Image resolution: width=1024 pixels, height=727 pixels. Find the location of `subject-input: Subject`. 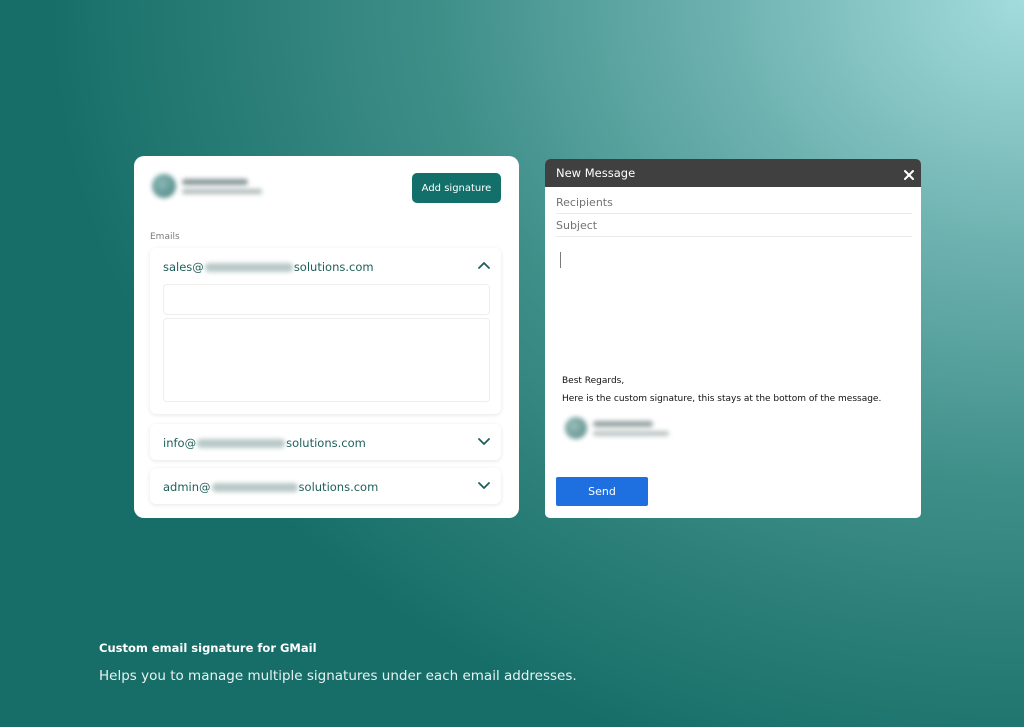

subject-input: Subject is located at coordinates (734, 225).